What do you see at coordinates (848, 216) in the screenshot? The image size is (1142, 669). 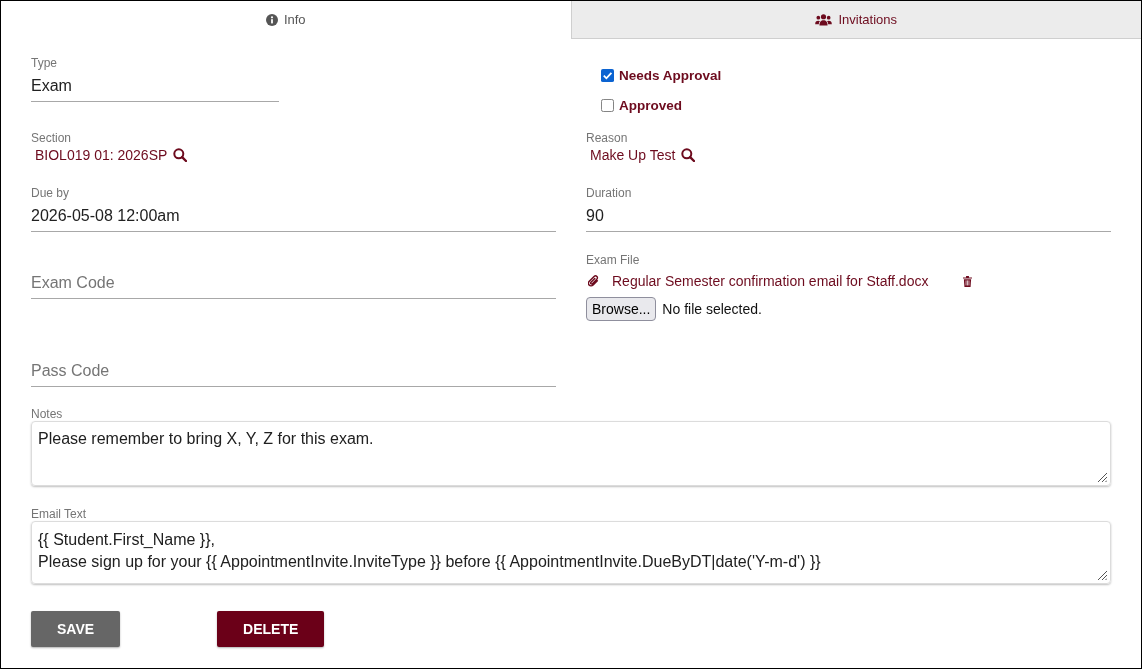 I see `duration-field: 90` at bounding box center [848, 216].